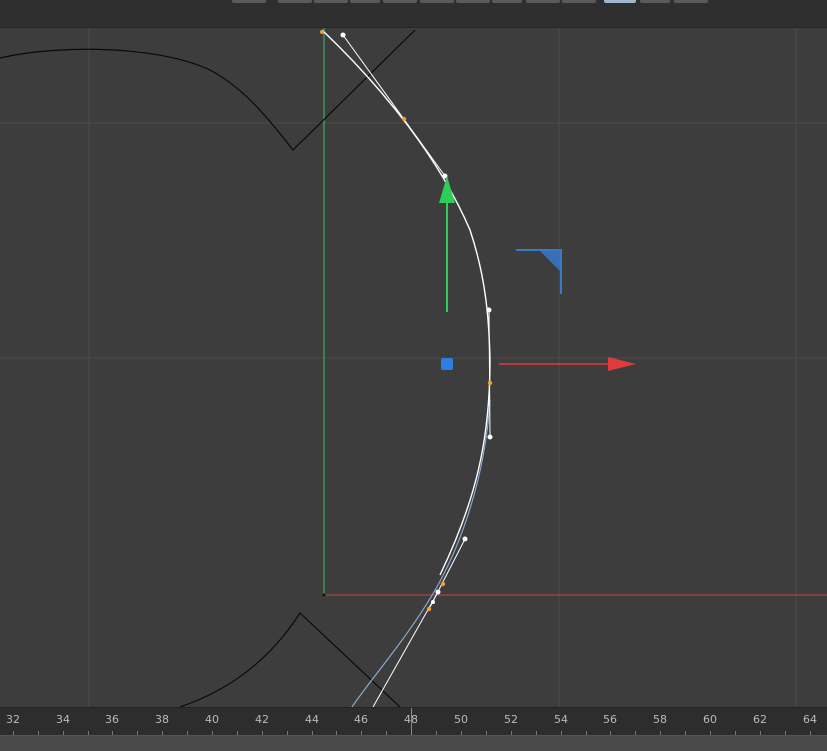 This screenshot has width=827, height=751. I want to click on ruler-label: 52, so click(511, 719).